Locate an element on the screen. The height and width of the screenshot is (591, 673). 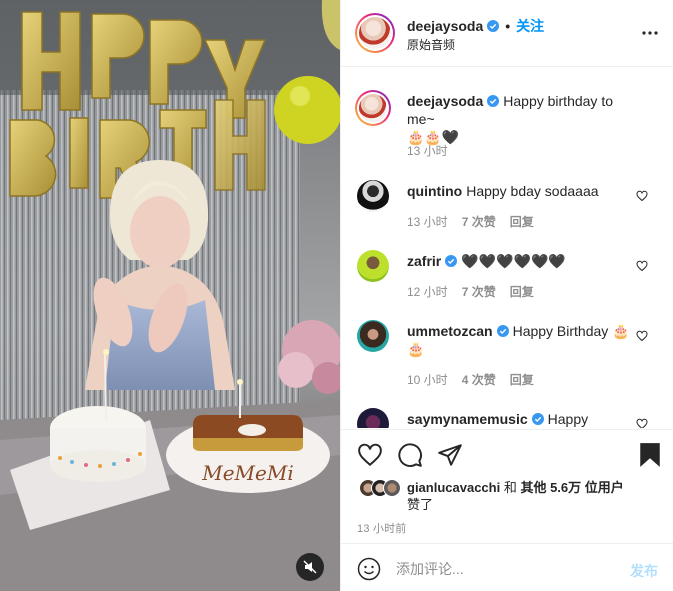
more-options-button is located at coordinates (650, 33).